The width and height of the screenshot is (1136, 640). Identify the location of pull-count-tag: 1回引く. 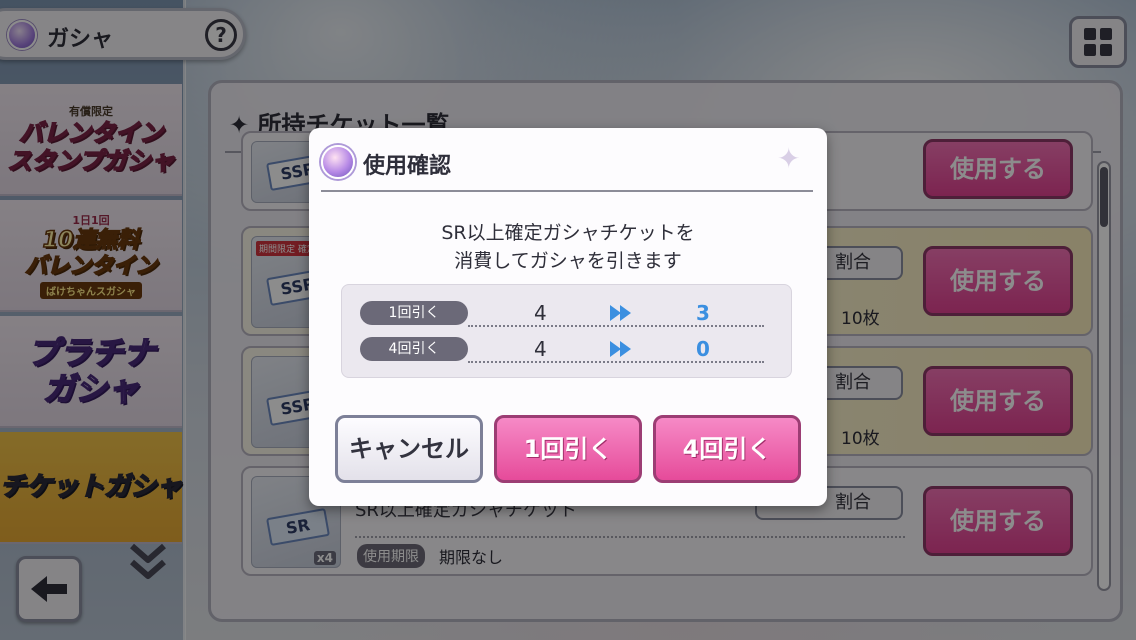
(414, 313).